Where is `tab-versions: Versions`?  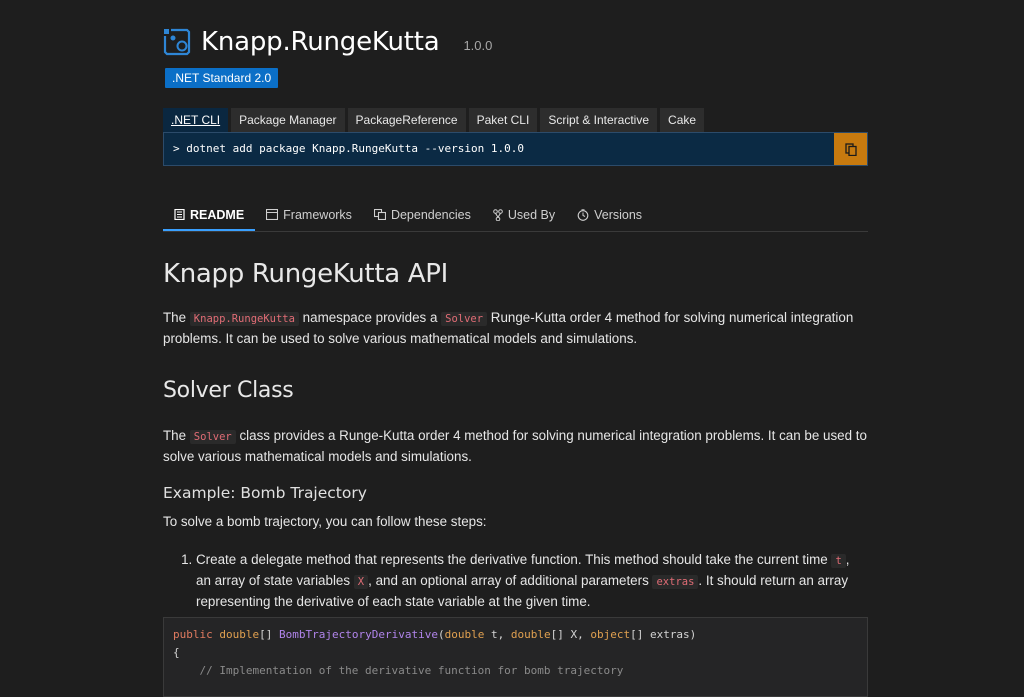 tab-versions: Versions is located at coordinates (609, 214).